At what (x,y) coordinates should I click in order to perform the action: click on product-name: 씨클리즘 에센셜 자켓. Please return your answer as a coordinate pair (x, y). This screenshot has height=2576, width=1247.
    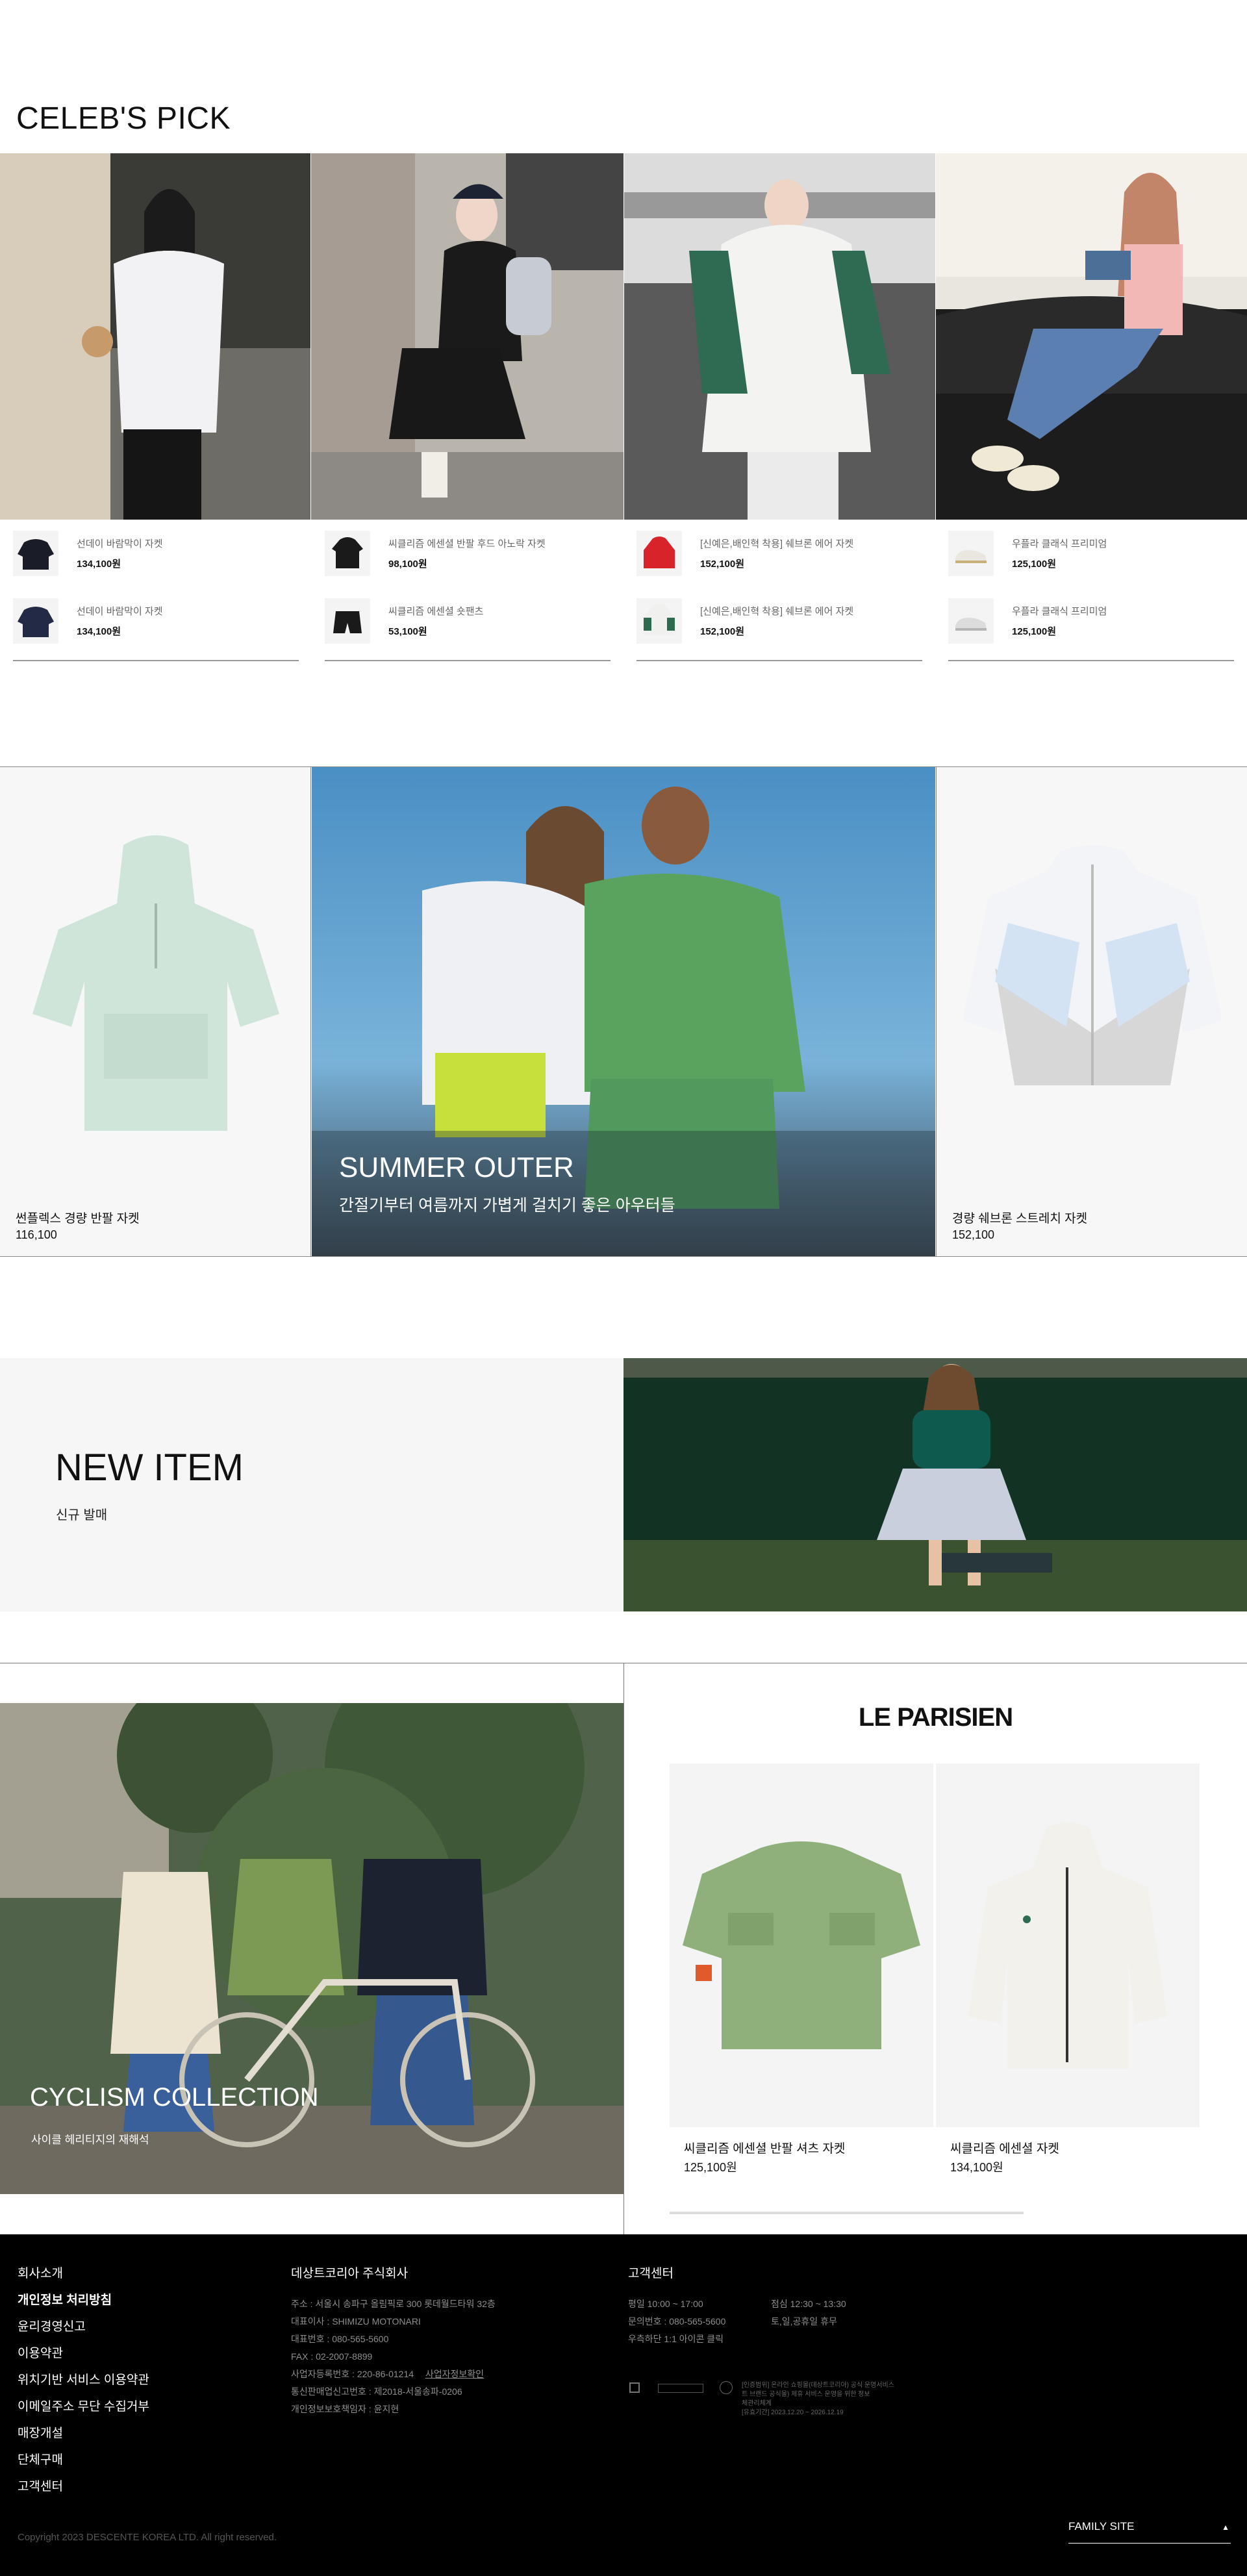
    Looking at the image, I should click on (1005, 2147).